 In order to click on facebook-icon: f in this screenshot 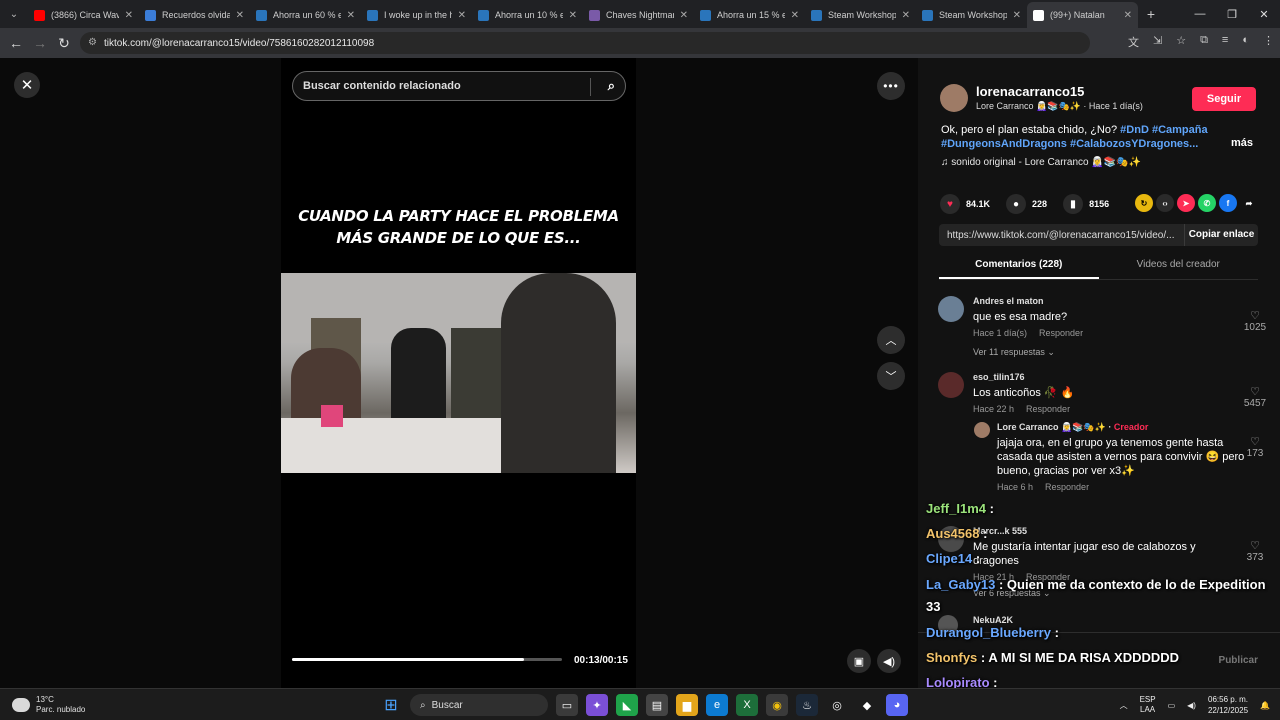, I will do `click(1228, 203)`.